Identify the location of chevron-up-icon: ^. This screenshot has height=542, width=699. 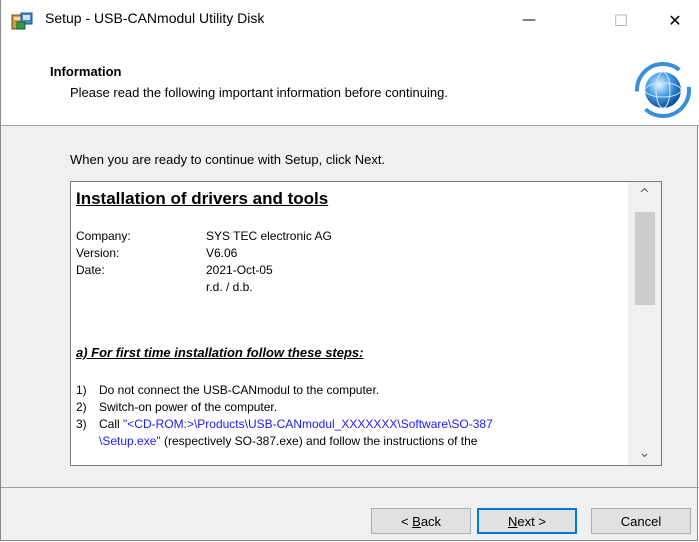
(644, 194).